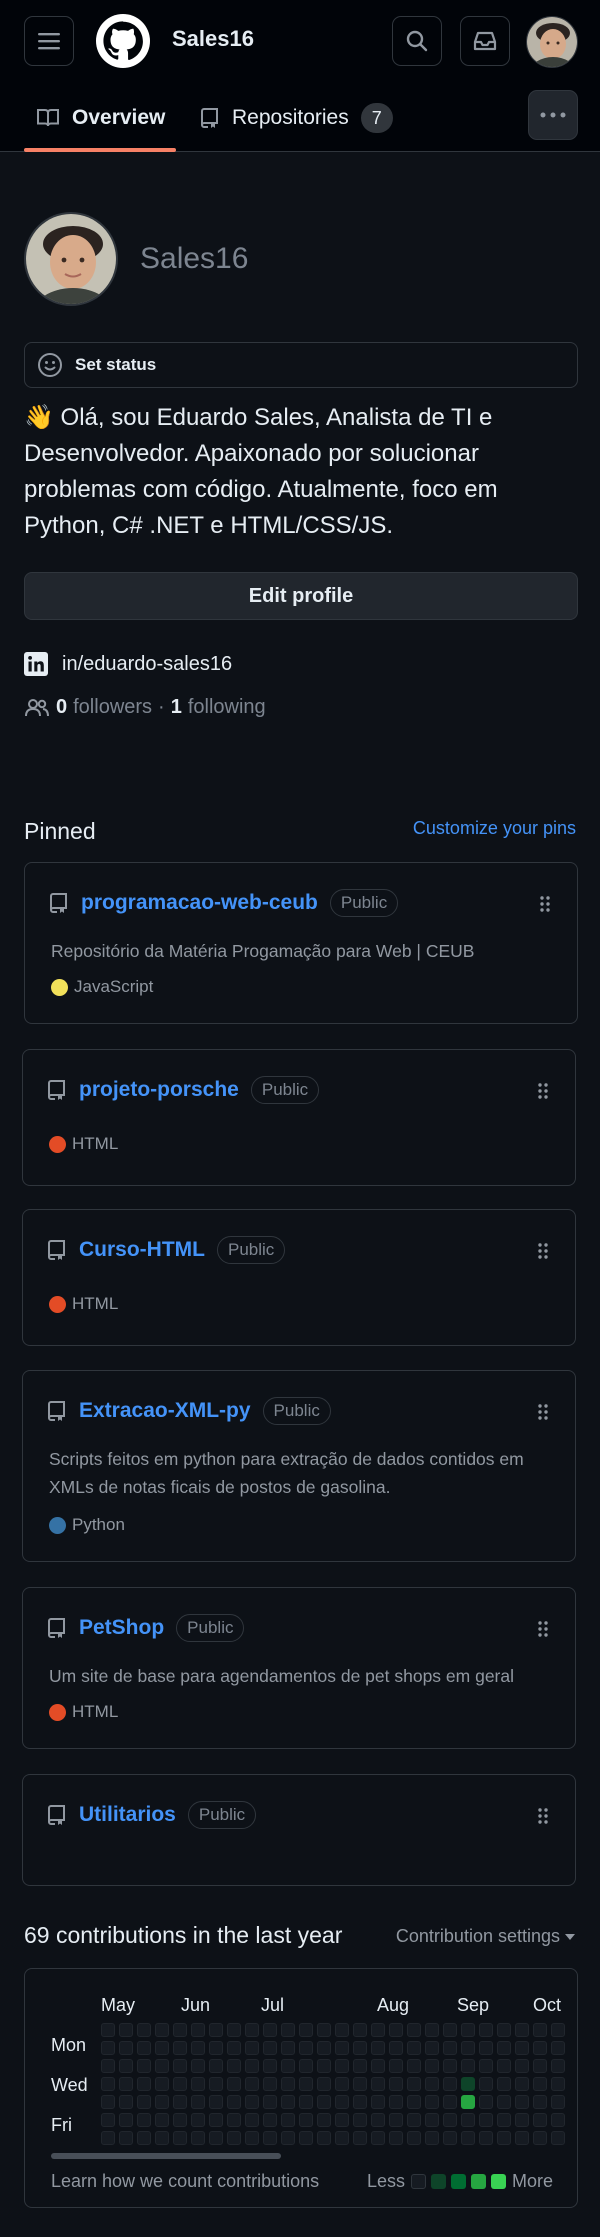  What do you see at coordinates (494, 828) in the screenshot?
I see `customize-pins-link: Customize your pins` at bounding box center [494, 828].